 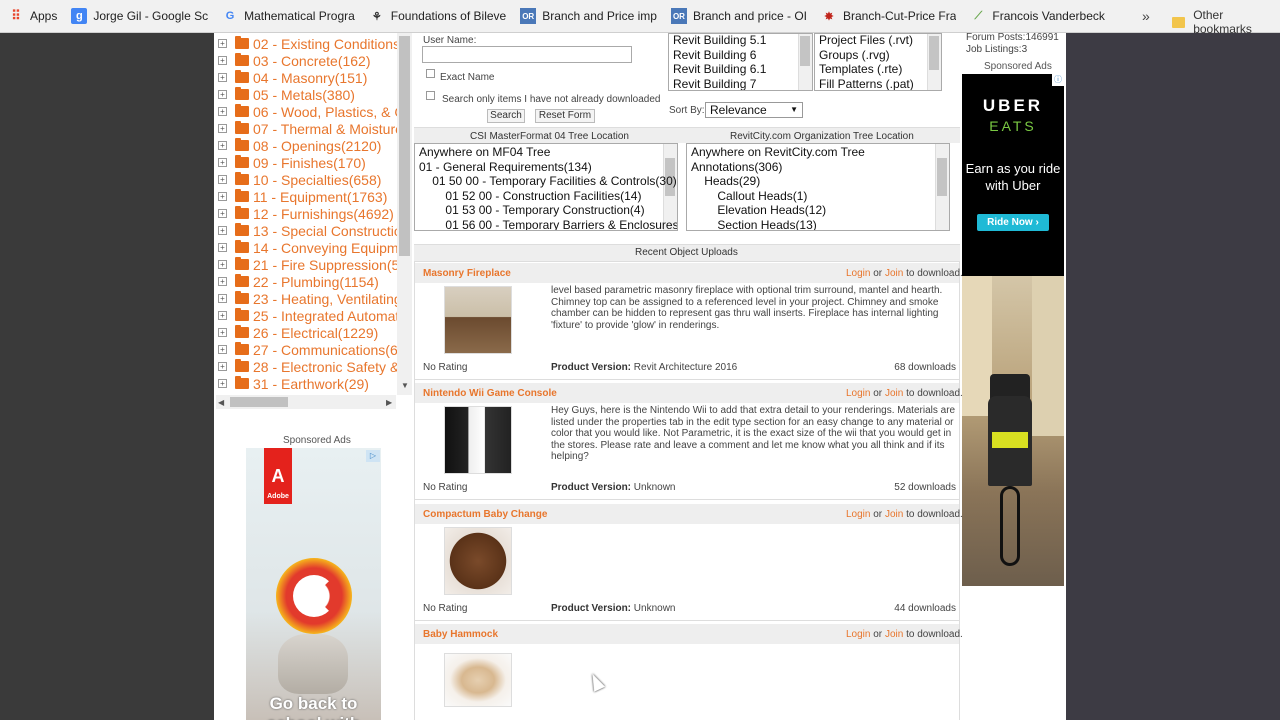 I want to click on org-list-scroll-thumb, so click(x=942, y=177).